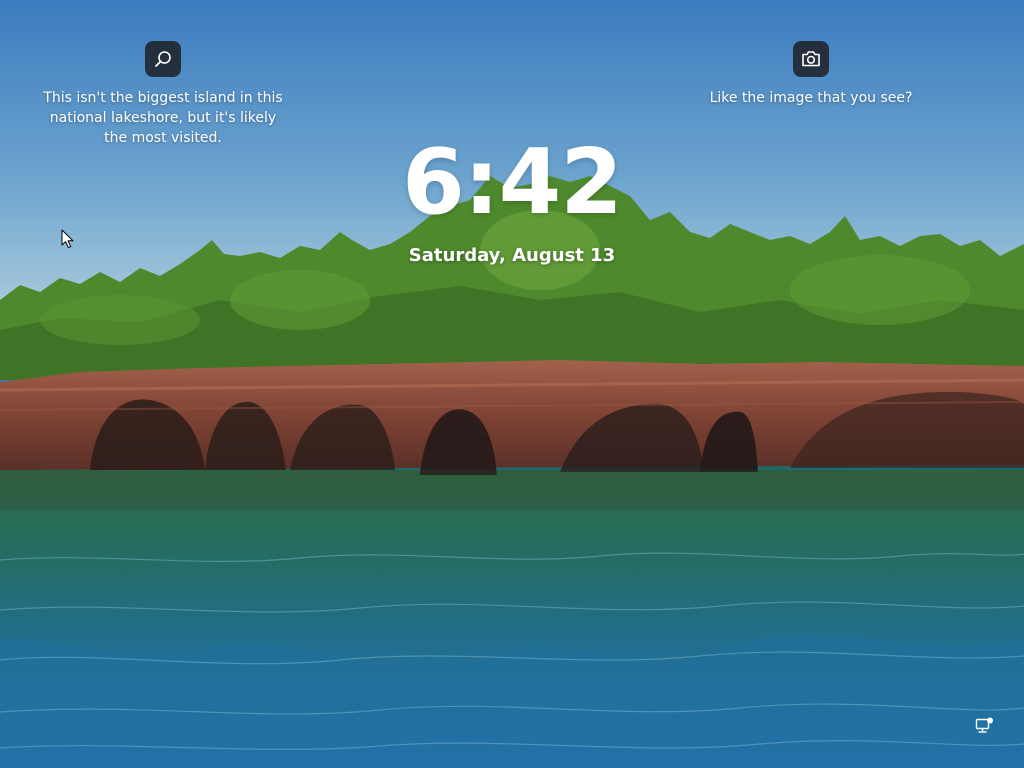  I want to click on network-icon, so click(984, 725).